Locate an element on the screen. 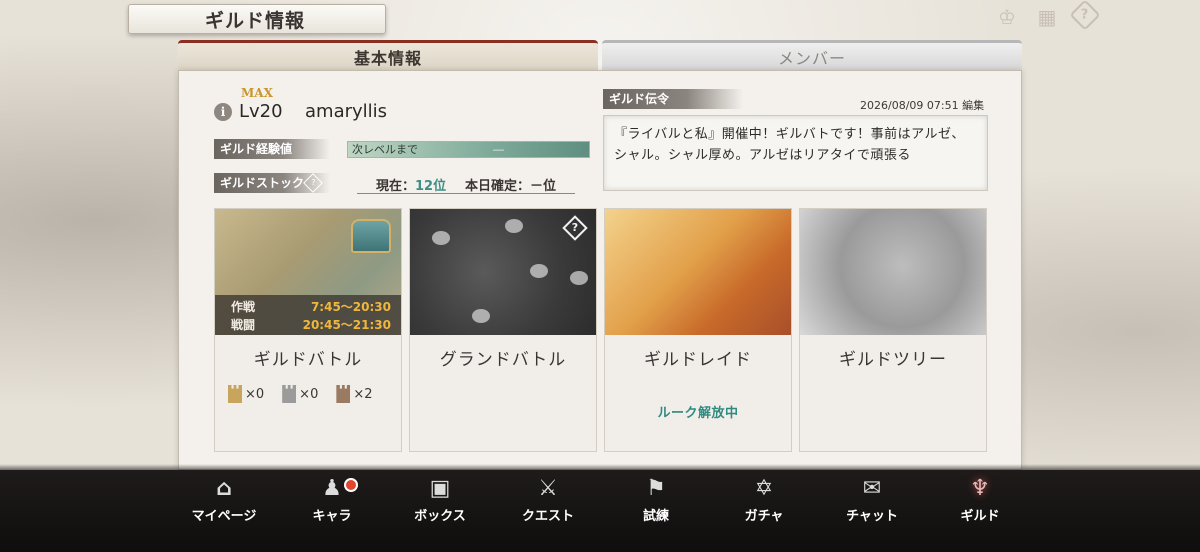 This screenshot has height=552, width=1200. card-title: グランドバトル is located at coordinates (503, 360).